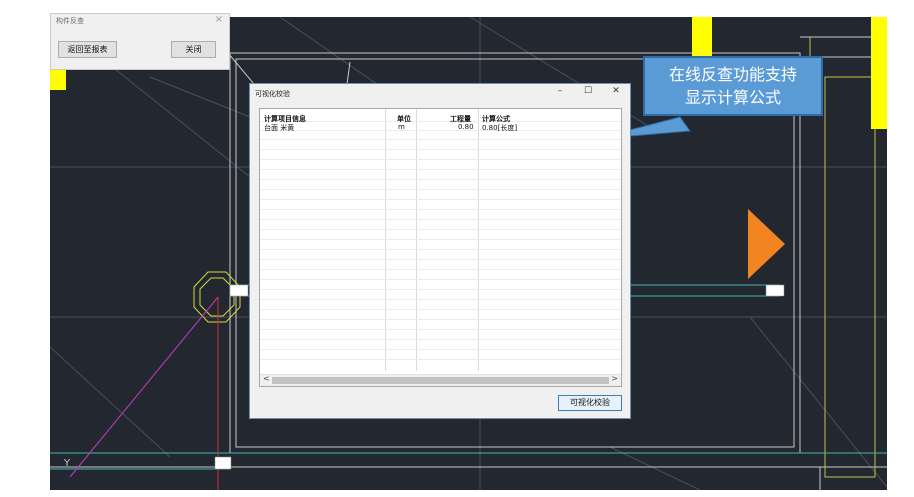  Describe the element at coordinates (87, 49) in the screenshot. I see `back-to-report-button: 返回至报表` at that location.